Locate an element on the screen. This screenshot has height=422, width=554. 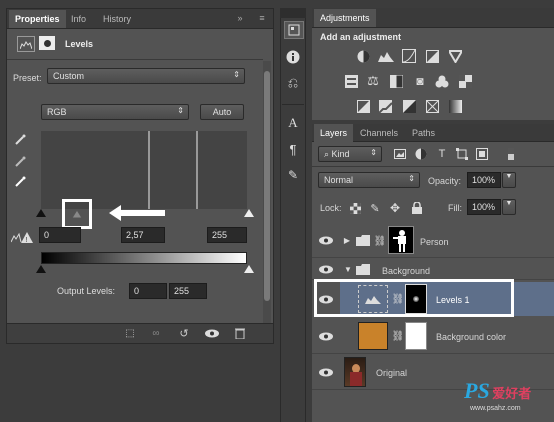
layer-name: Original is located at coordinates (392, 373).